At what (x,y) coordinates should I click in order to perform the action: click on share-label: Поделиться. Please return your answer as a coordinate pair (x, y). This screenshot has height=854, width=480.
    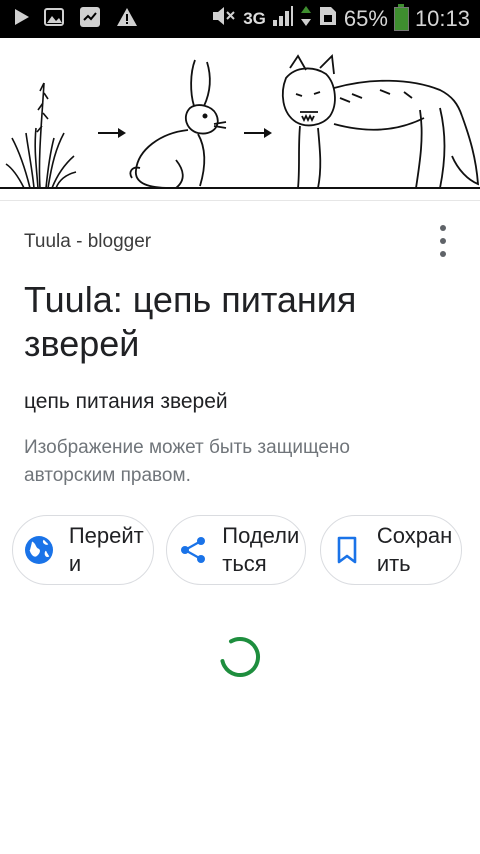
    Looking at the image, I should click on (261, 549).